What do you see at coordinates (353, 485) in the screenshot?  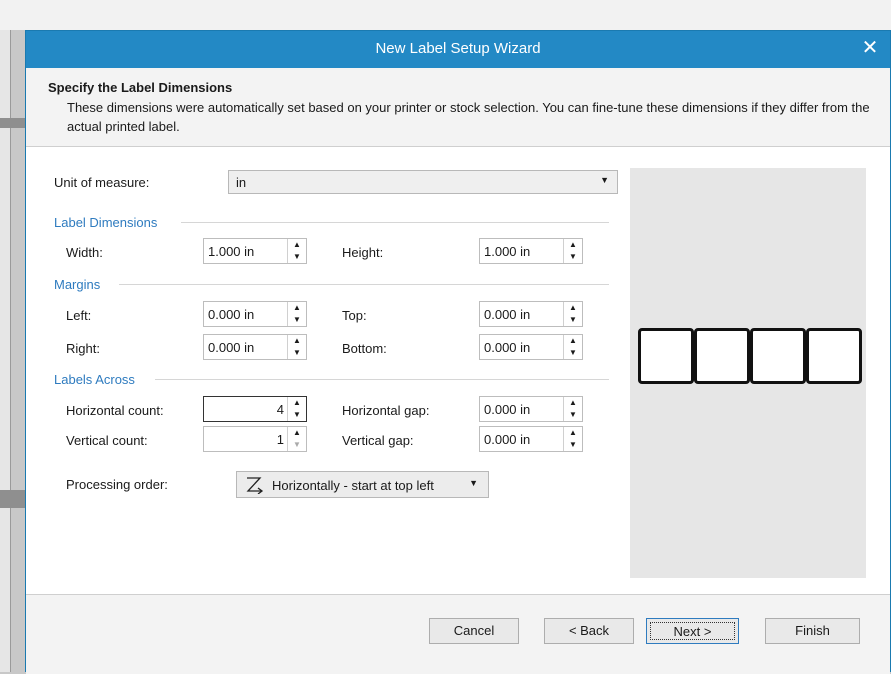 I see `processing-order-value: Horizontally - start at top left` at bounding box center [353, 485].